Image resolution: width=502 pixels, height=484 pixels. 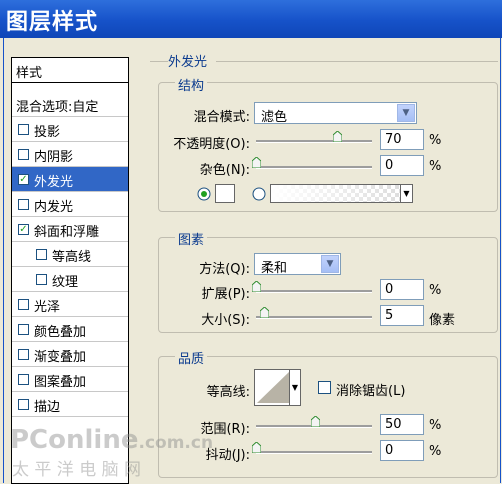 I want to click on panel-title-rule-right, so click(x=357, y=61).